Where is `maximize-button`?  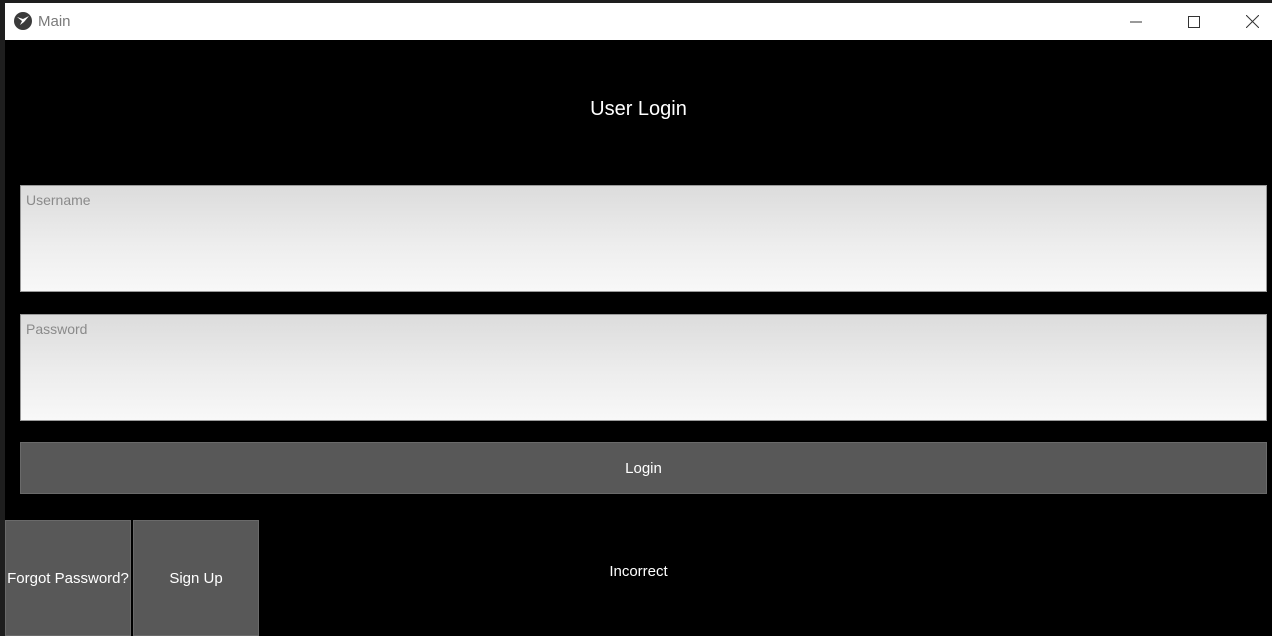
maximize-button is located at coordinates (1194, 21).